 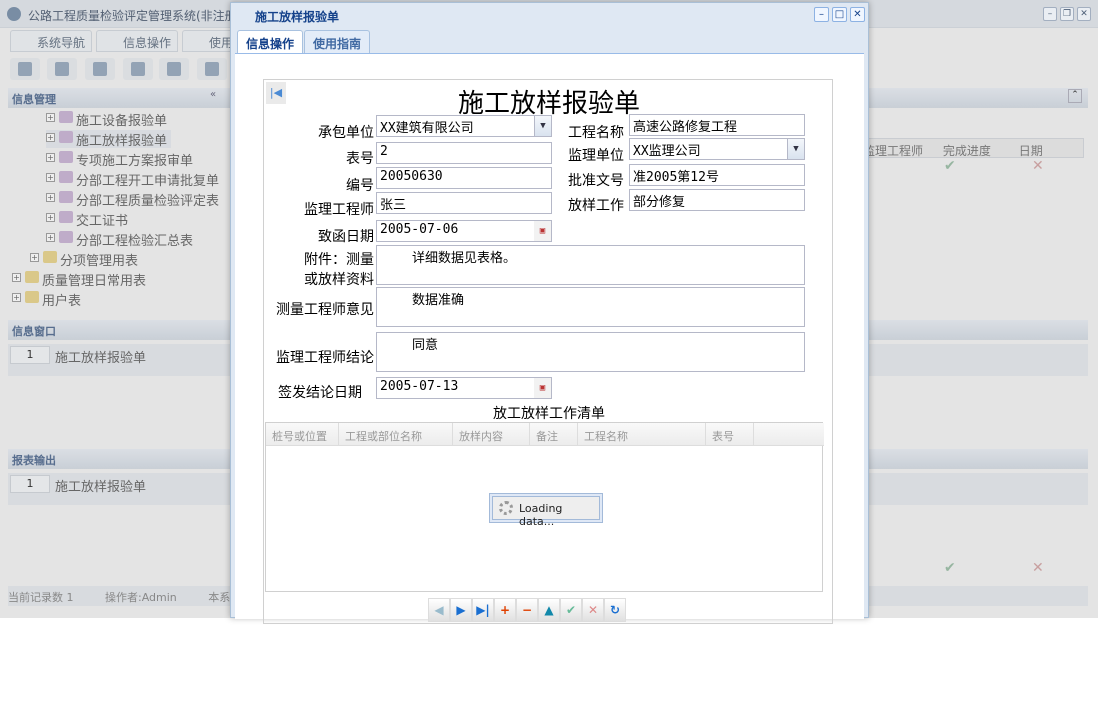 What do you see at coordinates (615, 610) in the screenshot?
I see `refresh-icon: ↻` at bounding box center [615, 610].